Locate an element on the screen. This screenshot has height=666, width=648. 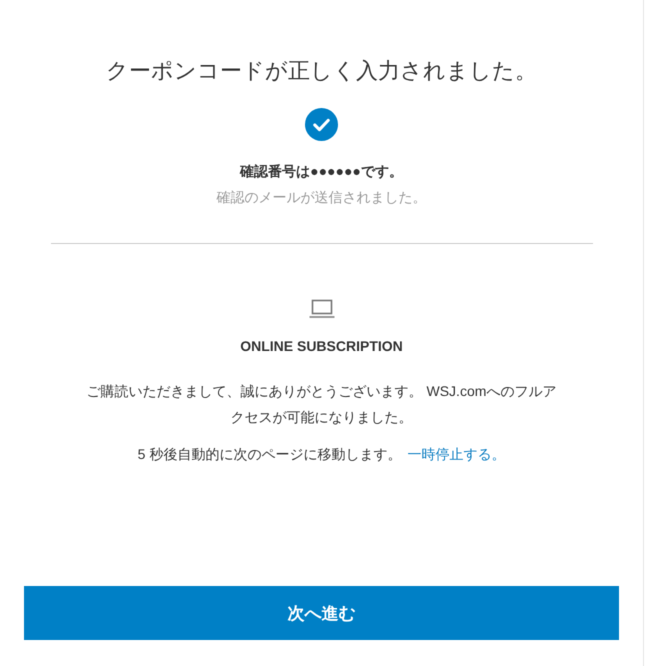
laptop-icon is located at coordinates (321, 309).